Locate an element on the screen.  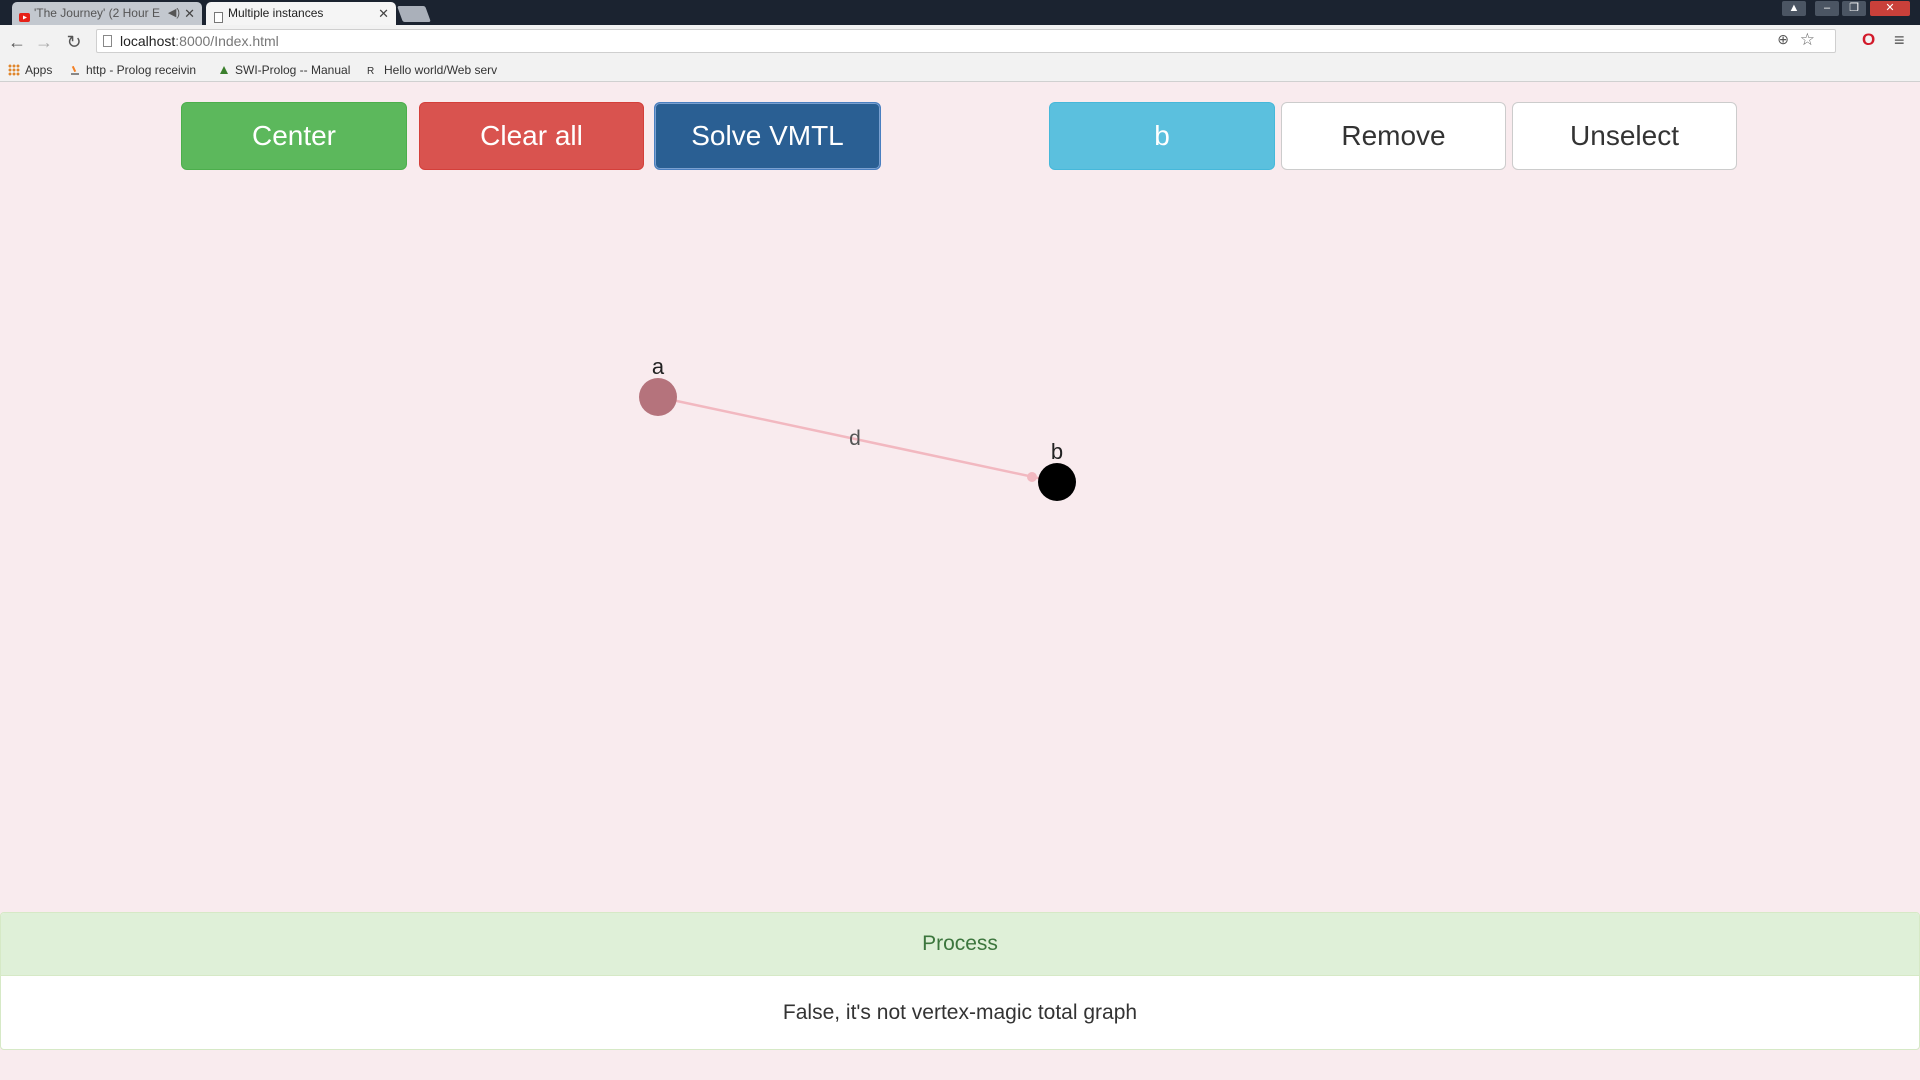
browser-tab-multiple-instances: Multiple instances ✕ is located at coordinates (301, 13).